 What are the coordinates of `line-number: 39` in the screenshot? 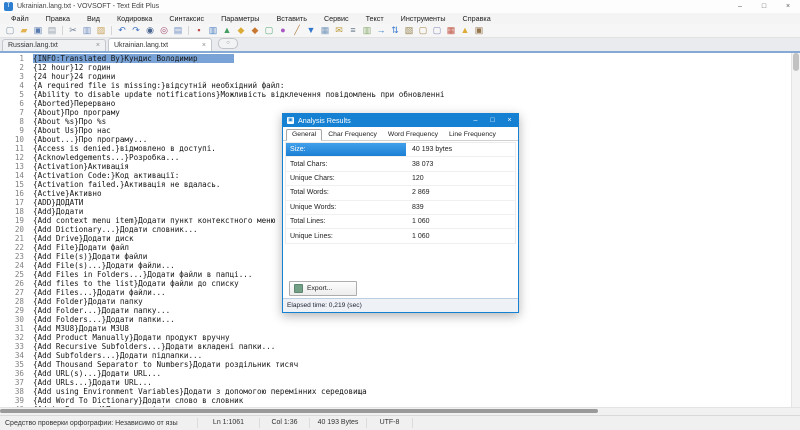 It's located at (19, 400).